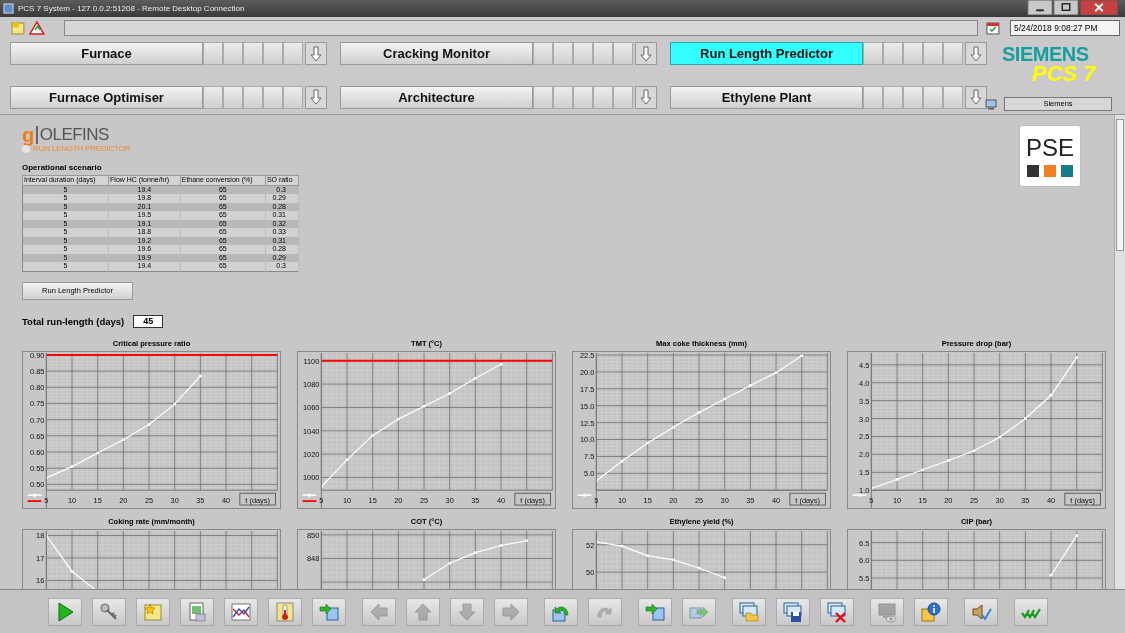  What do you see at coordinates (73, 321) in the screenshot?
I see `total-label: Total run-length (days)` at bounding box center [73, 321].